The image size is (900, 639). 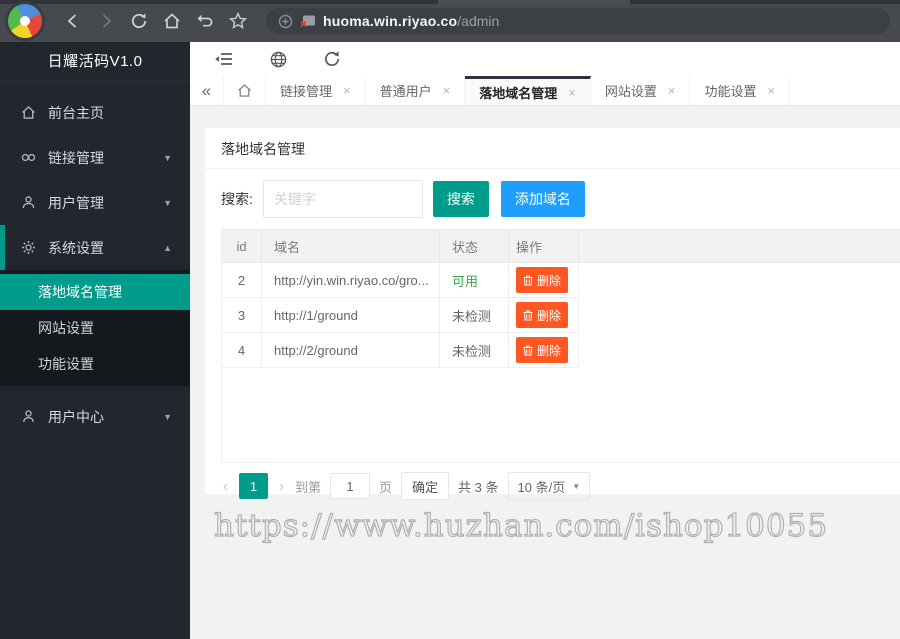 What do you see at coordinates (332, 59) in the screenshot?
I see `refresh-icon` at bounding box center [332, 59].